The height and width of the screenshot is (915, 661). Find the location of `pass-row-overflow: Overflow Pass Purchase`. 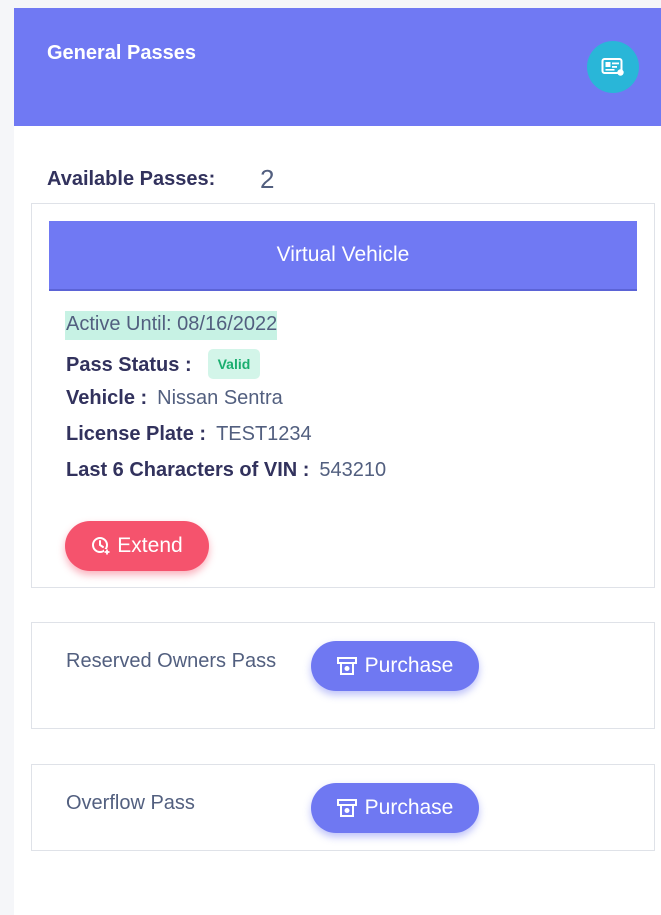

pass-row-overflow: Overflow Pass Purchase is located at coordinates (343, 807).